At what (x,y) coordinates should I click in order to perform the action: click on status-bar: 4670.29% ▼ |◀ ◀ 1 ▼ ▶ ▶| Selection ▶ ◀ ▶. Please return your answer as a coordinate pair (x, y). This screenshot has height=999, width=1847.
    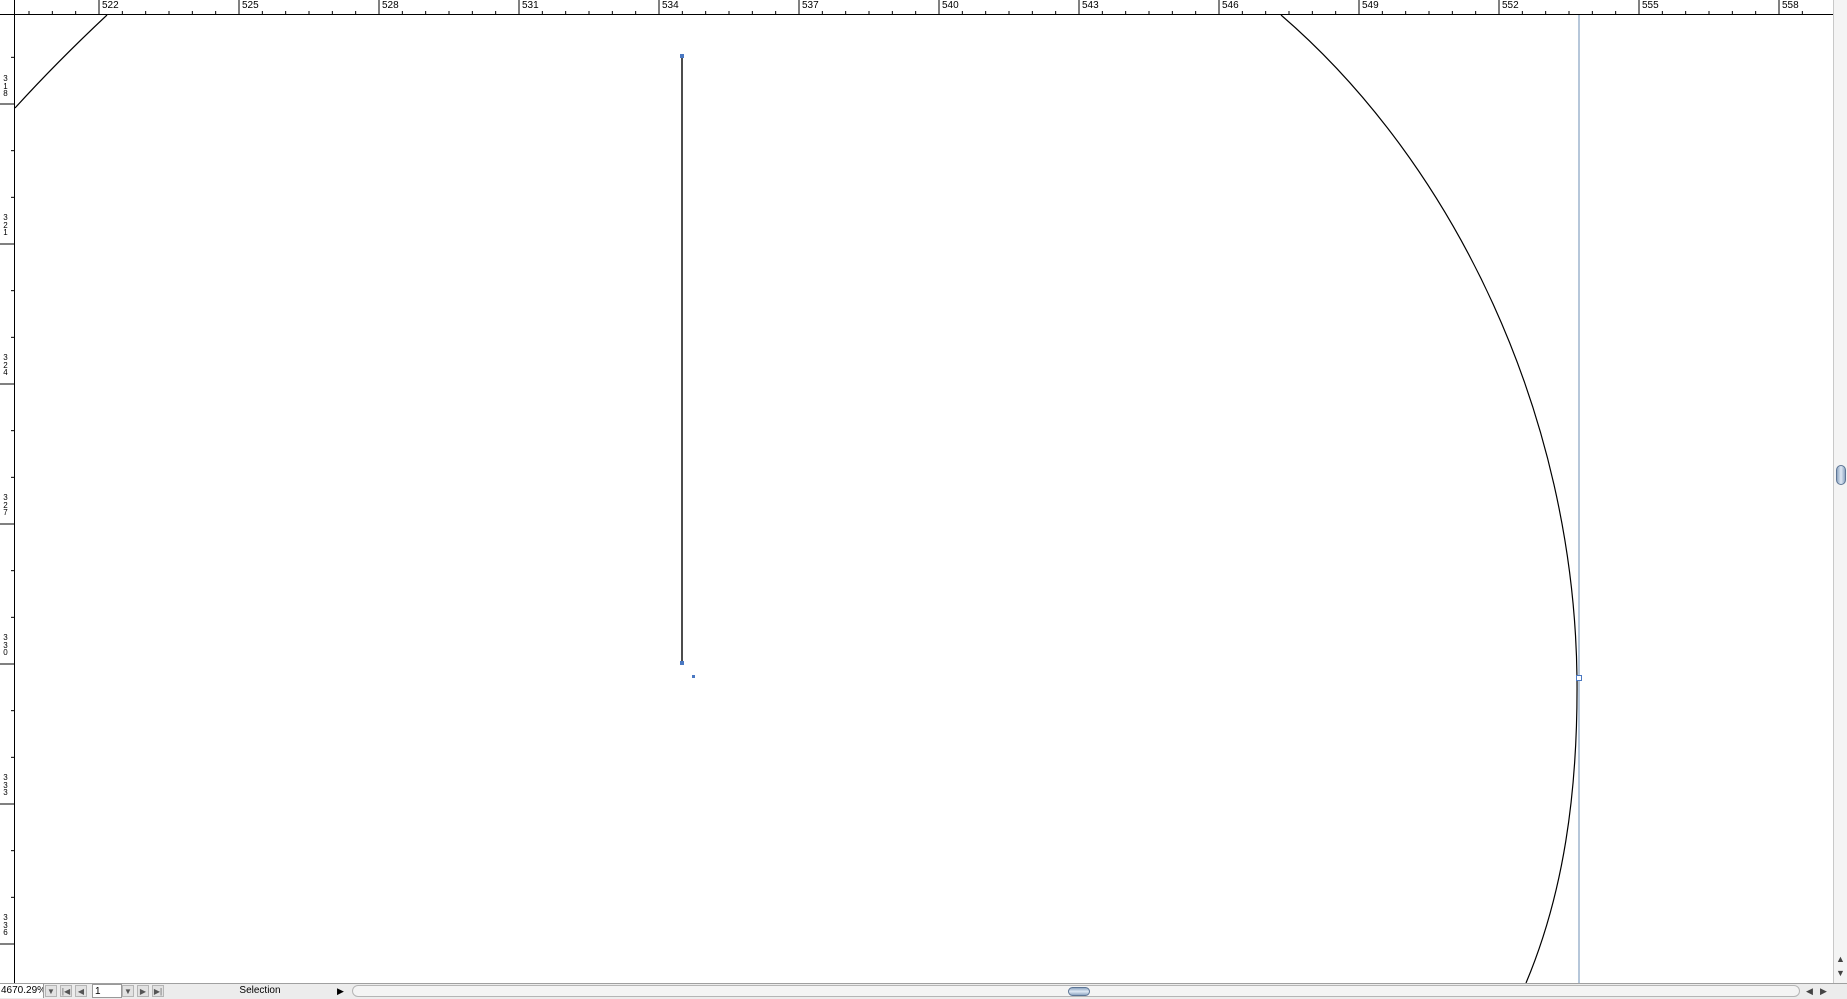
    Looking at the image, I should click on (923, 991).